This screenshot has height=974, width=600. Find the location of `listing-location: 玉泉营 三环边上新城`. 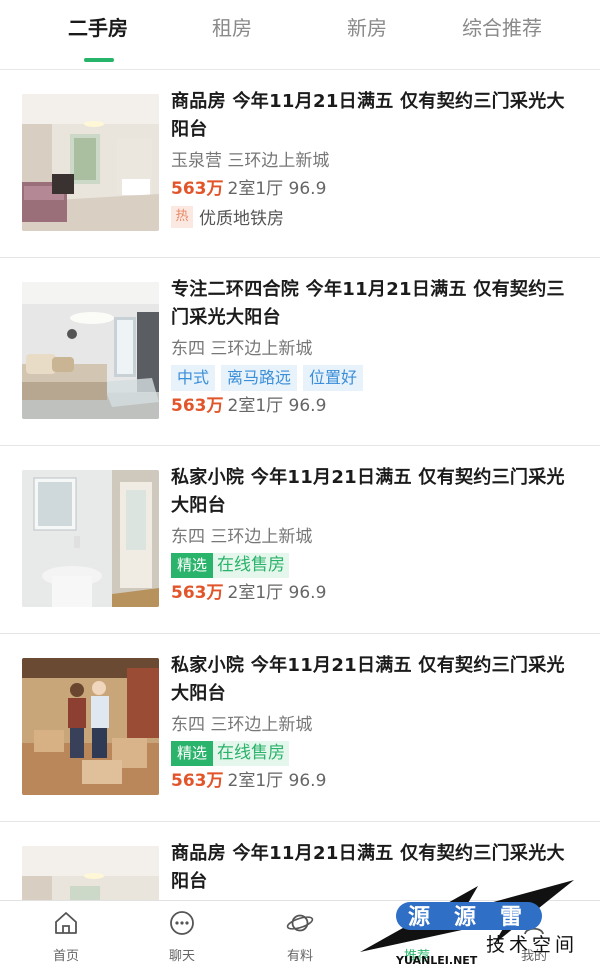

listing-location: 玉泉营 三环边上新城 is located at coordinates (250, 161).